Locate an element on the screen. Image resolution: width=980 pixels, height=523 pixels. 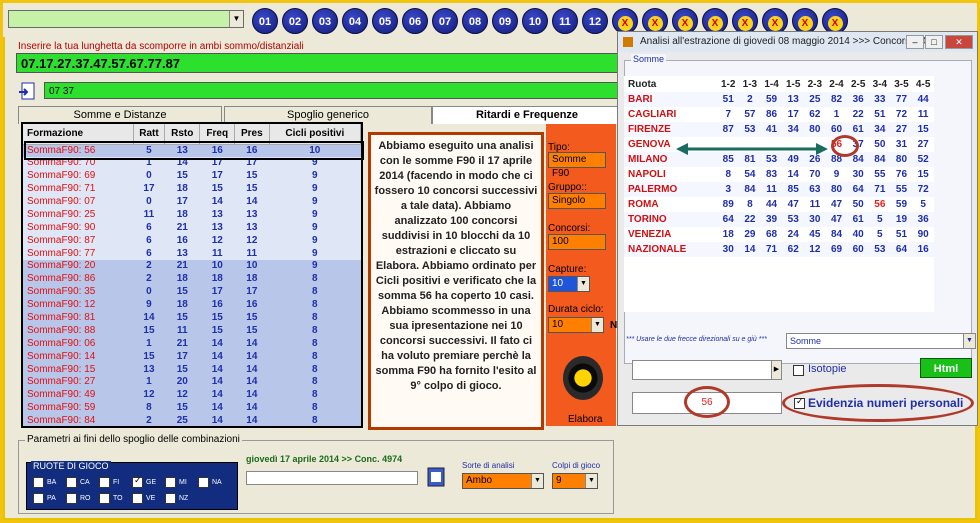
scroll-field: ▶ is located at coordinates (707, 370).